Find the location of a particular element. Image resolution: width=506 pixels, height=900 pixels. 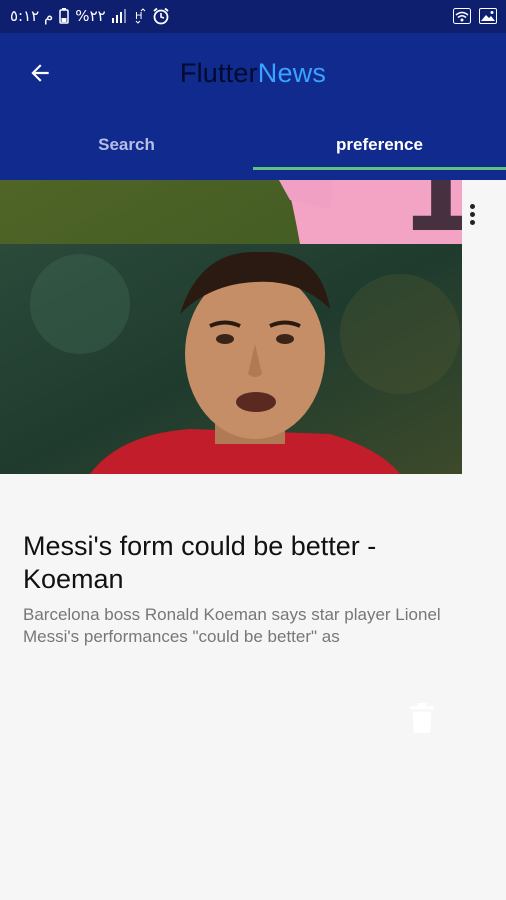

alarm-icon is located at coordinates (161, 16).